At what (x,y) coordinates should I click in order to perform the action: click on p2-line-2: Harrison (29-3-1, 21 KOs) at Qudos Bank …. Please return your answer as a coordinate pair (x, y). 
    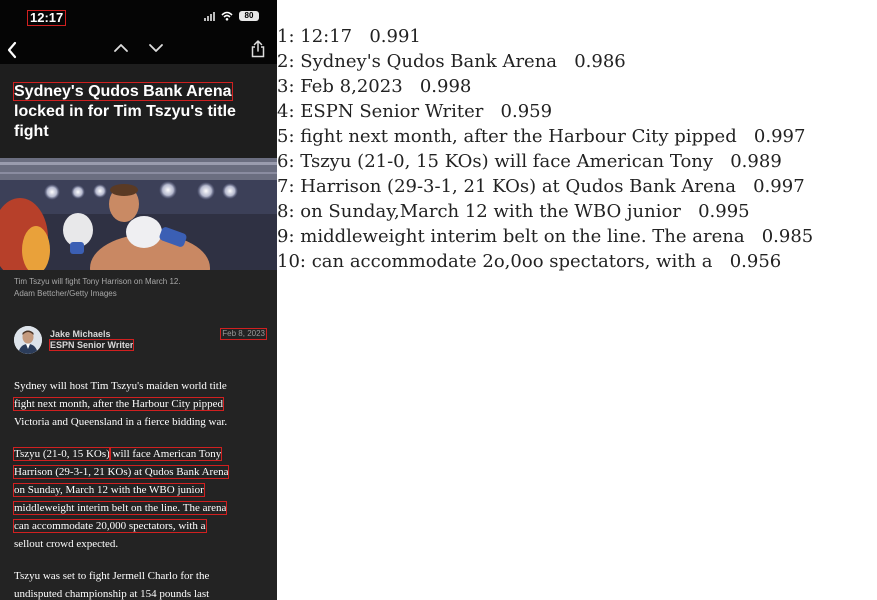
    Looking at the image, I should click on (121, 472).